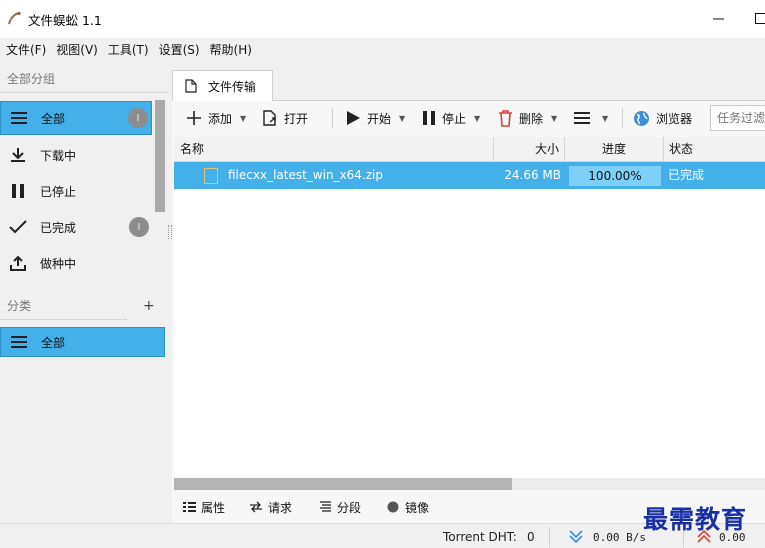 The height and width of the screenshot is (548, 765). I want to click on delete-label: 删除, so click(531, 118).